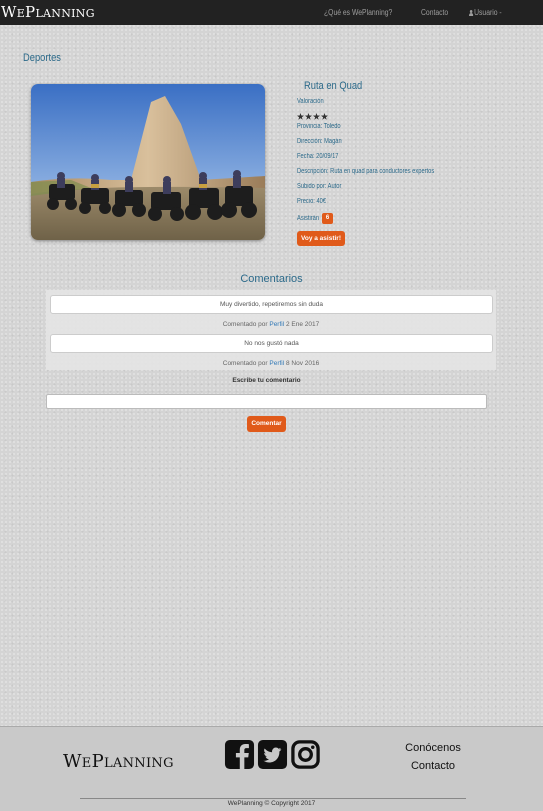  What do you see at coordinates (321, 238) in the screenshot?
I see `attend-button: Voy a asistir!` at bounding box center [321, 238].